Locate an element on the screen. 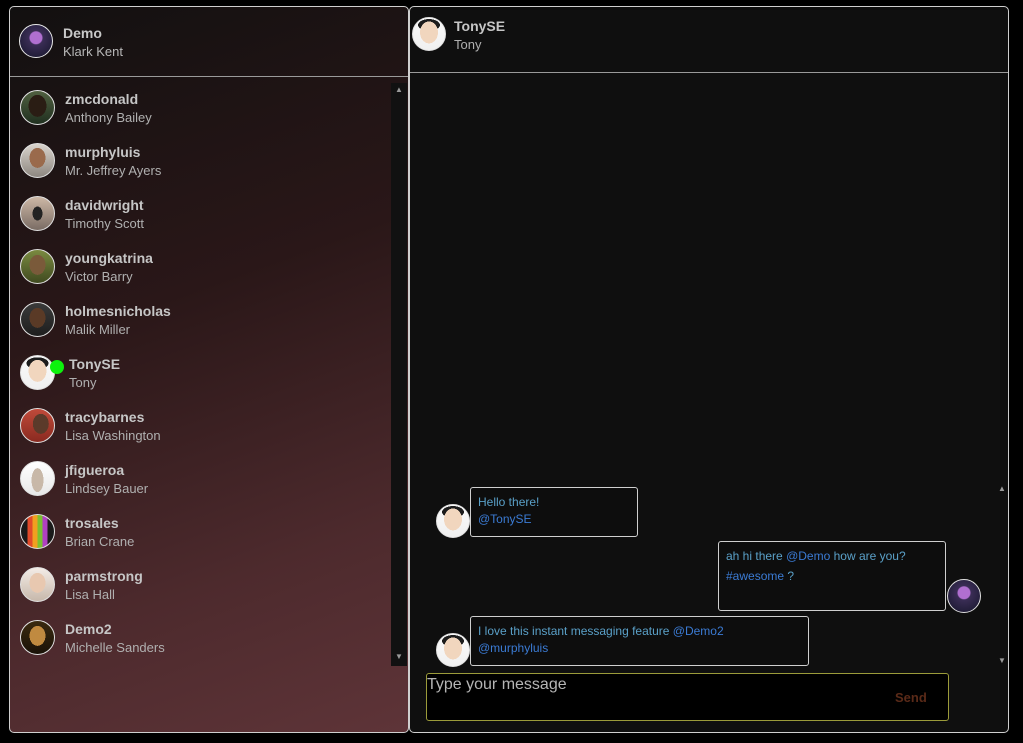 This screenshot has width=1023, height=743. contact-name: Mr. Jeffrey Ayers is located at coordinates (113, 170).